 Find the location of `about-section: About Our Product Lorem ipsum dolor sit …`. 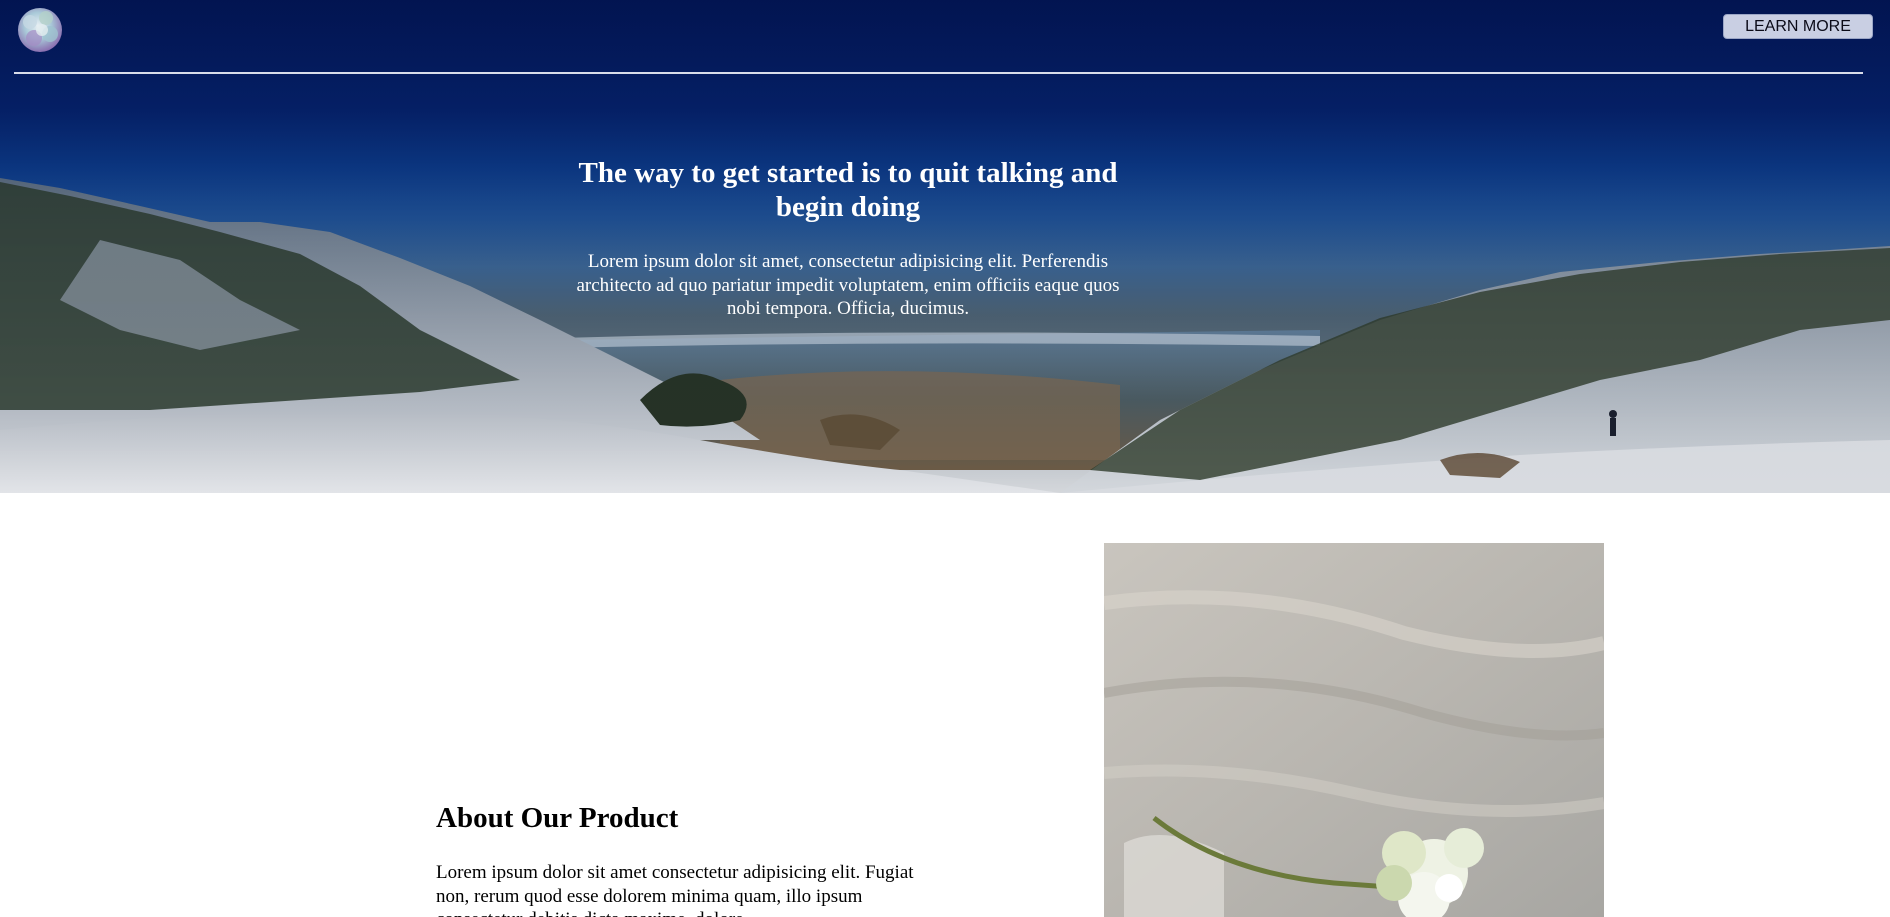

about-section: About Our Product Lorem ipsum dolor sit … is located at coordinates (676, 858).